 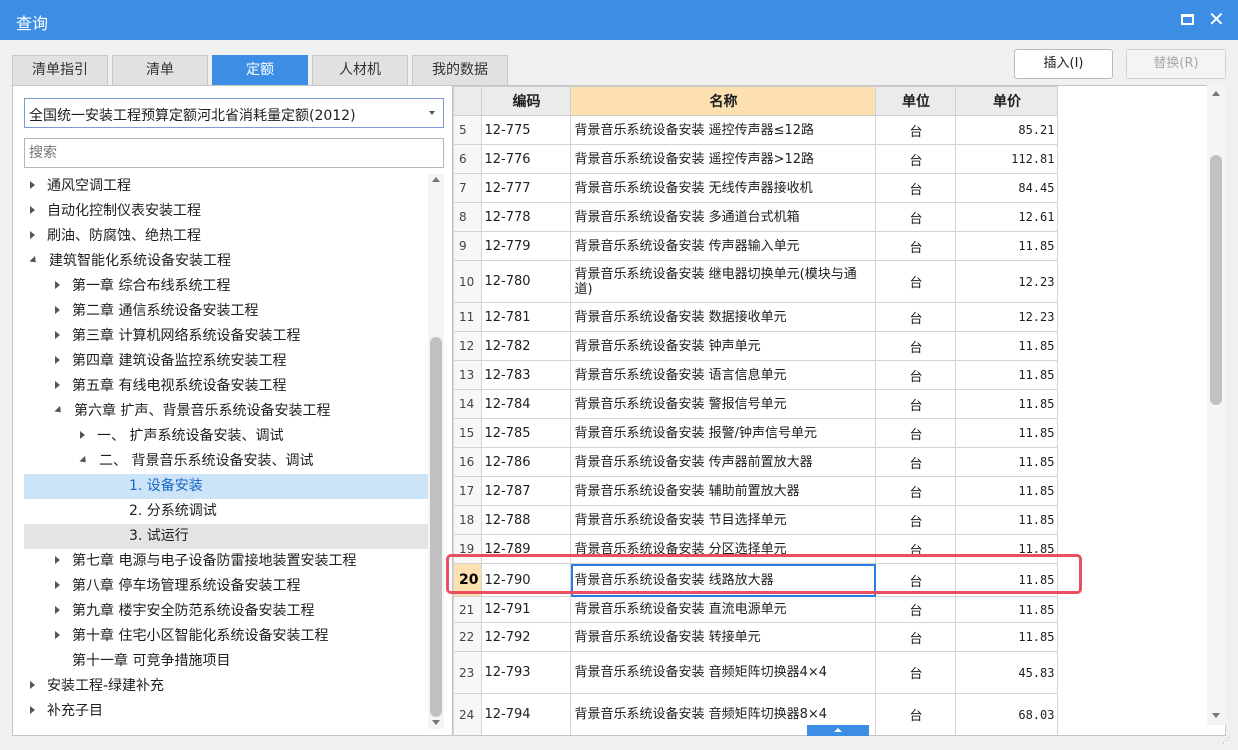 I want to click on tree-item: 通风空调工程, so click(x=80, y=186).